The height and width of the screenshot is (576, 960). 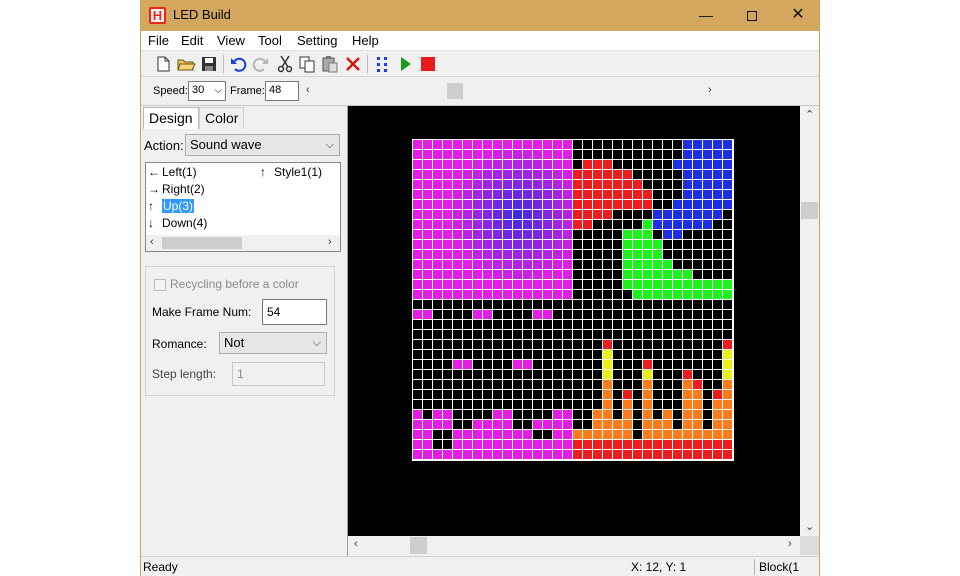 What do you see at coordinates (172, 173) in the screenshot?
I see `list-item: ← Left(1)` at bounding box center [172, 173].